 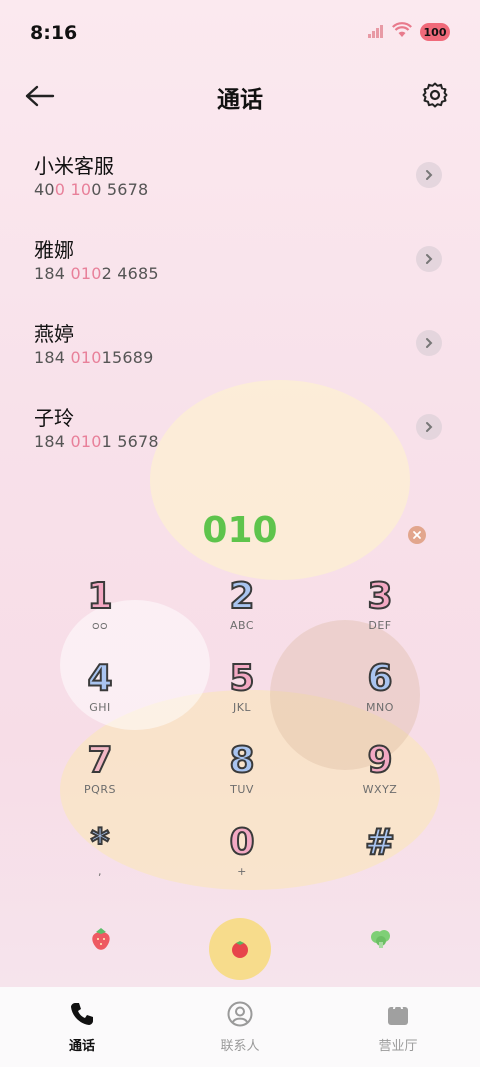 I want to click on status-time: 8:16, so click(x=54, y=33).